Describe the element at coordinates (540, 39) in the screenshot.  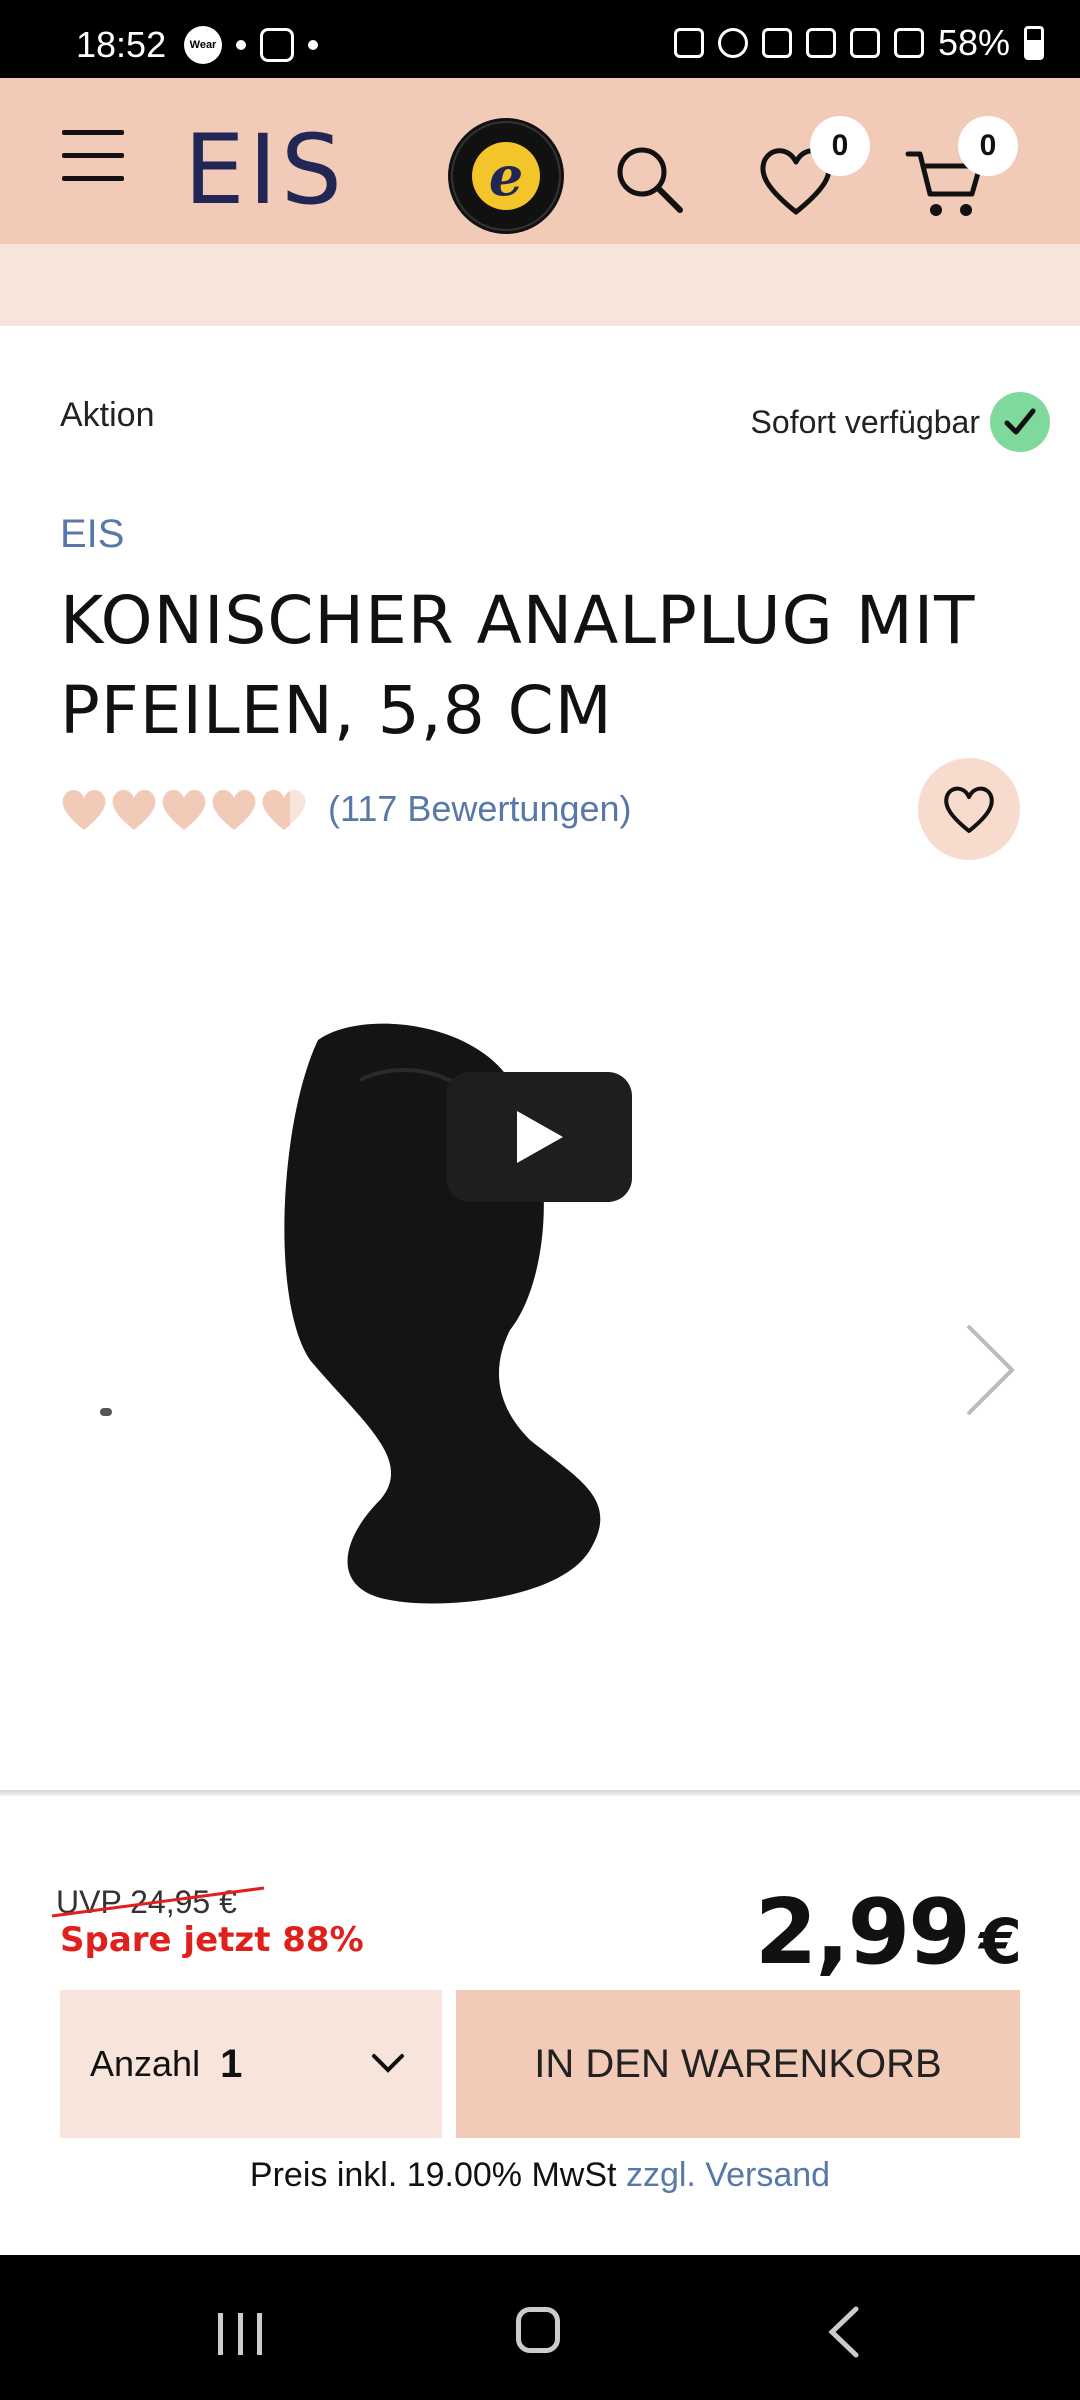
I see `status-bar: 18:52 Wear 58%` at that location.